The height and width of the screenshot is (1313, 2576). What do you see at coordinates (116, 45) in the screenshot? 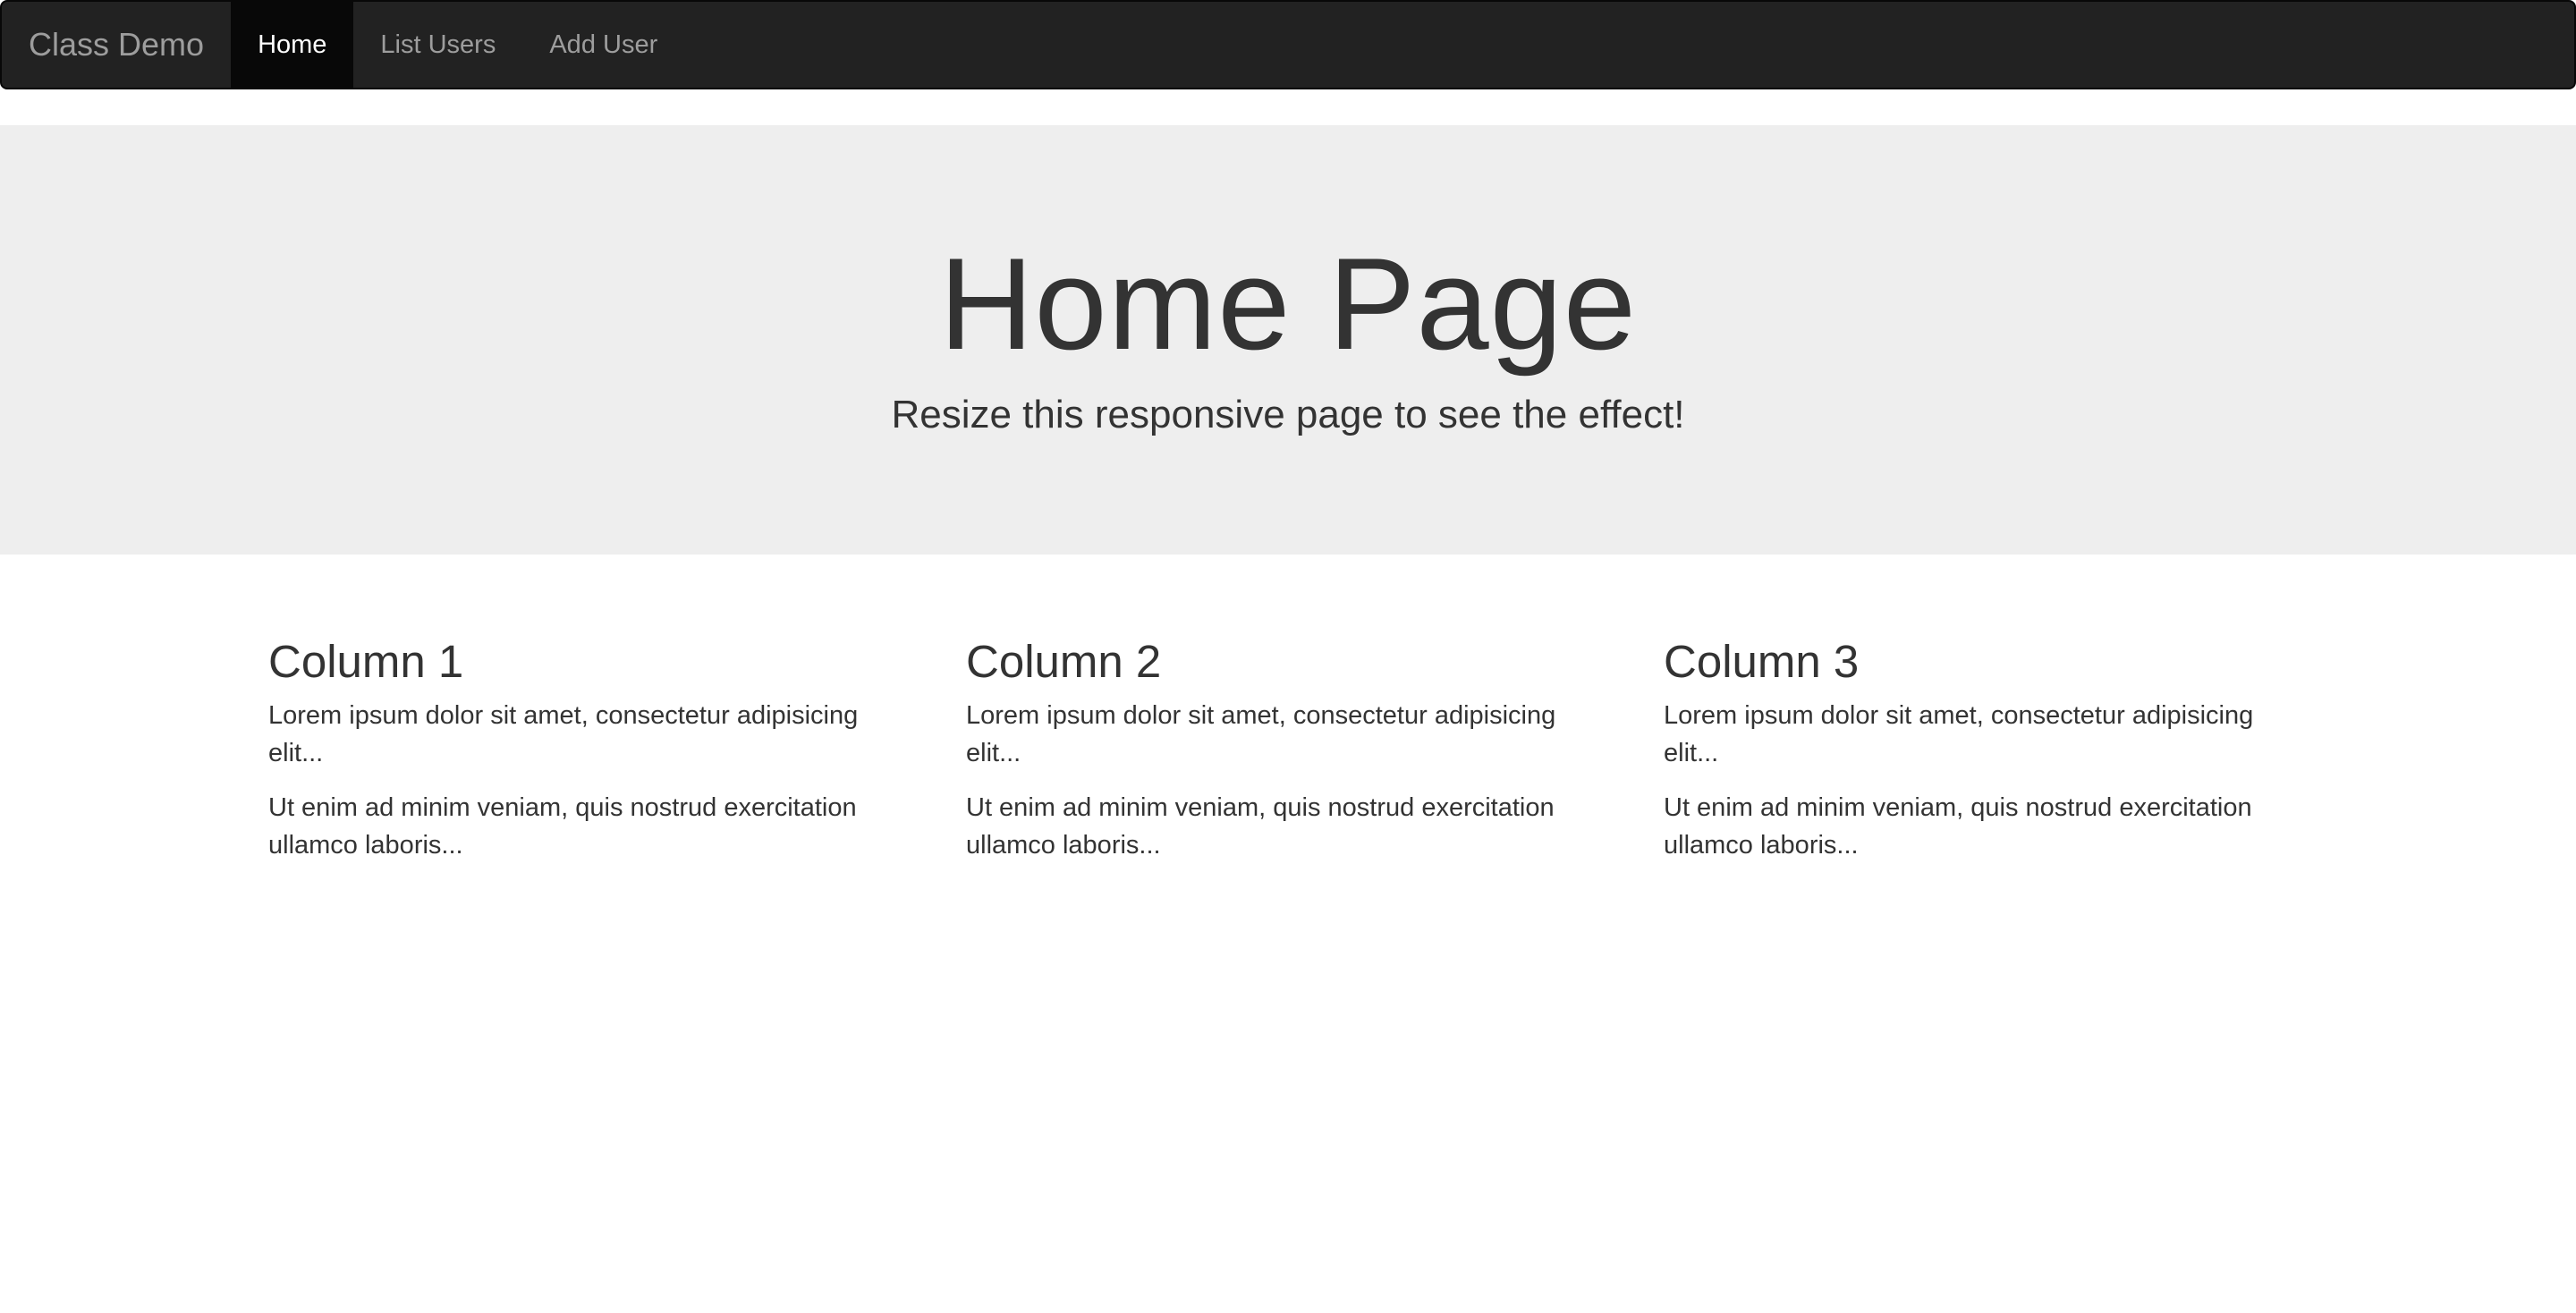
I see `navbar-brand: Class Demo` at bounding box center [116, 45].